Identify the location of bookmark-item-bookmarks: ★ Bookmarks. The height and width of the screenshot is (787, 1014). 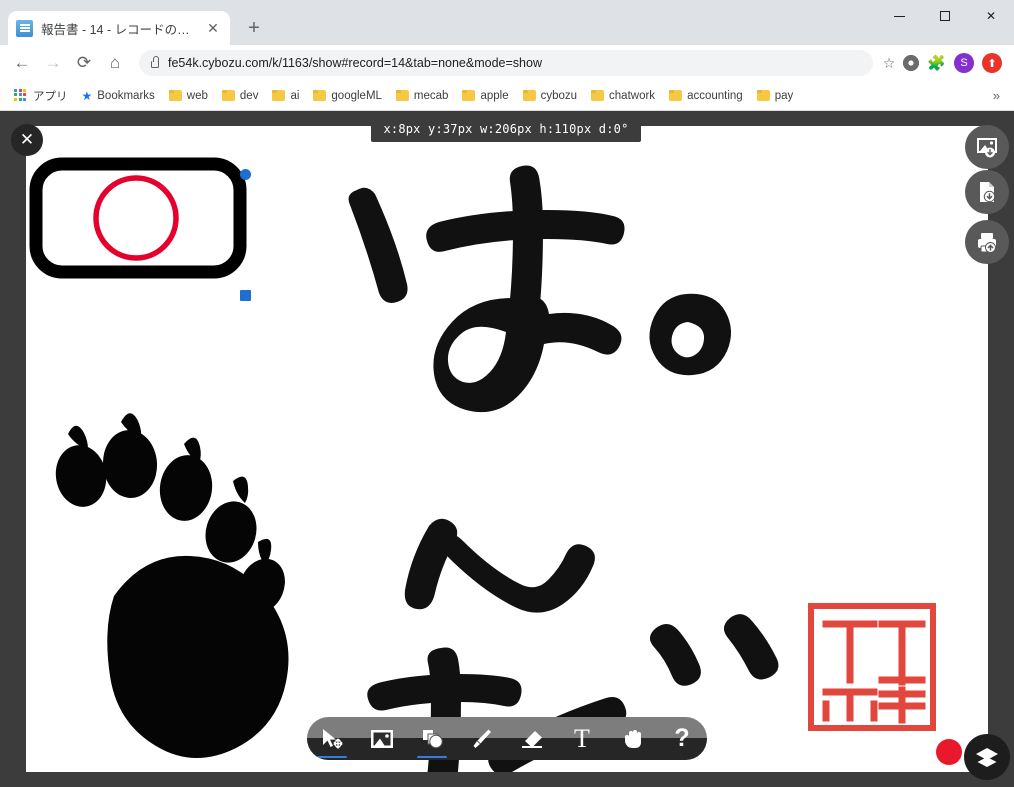
(118, 96).